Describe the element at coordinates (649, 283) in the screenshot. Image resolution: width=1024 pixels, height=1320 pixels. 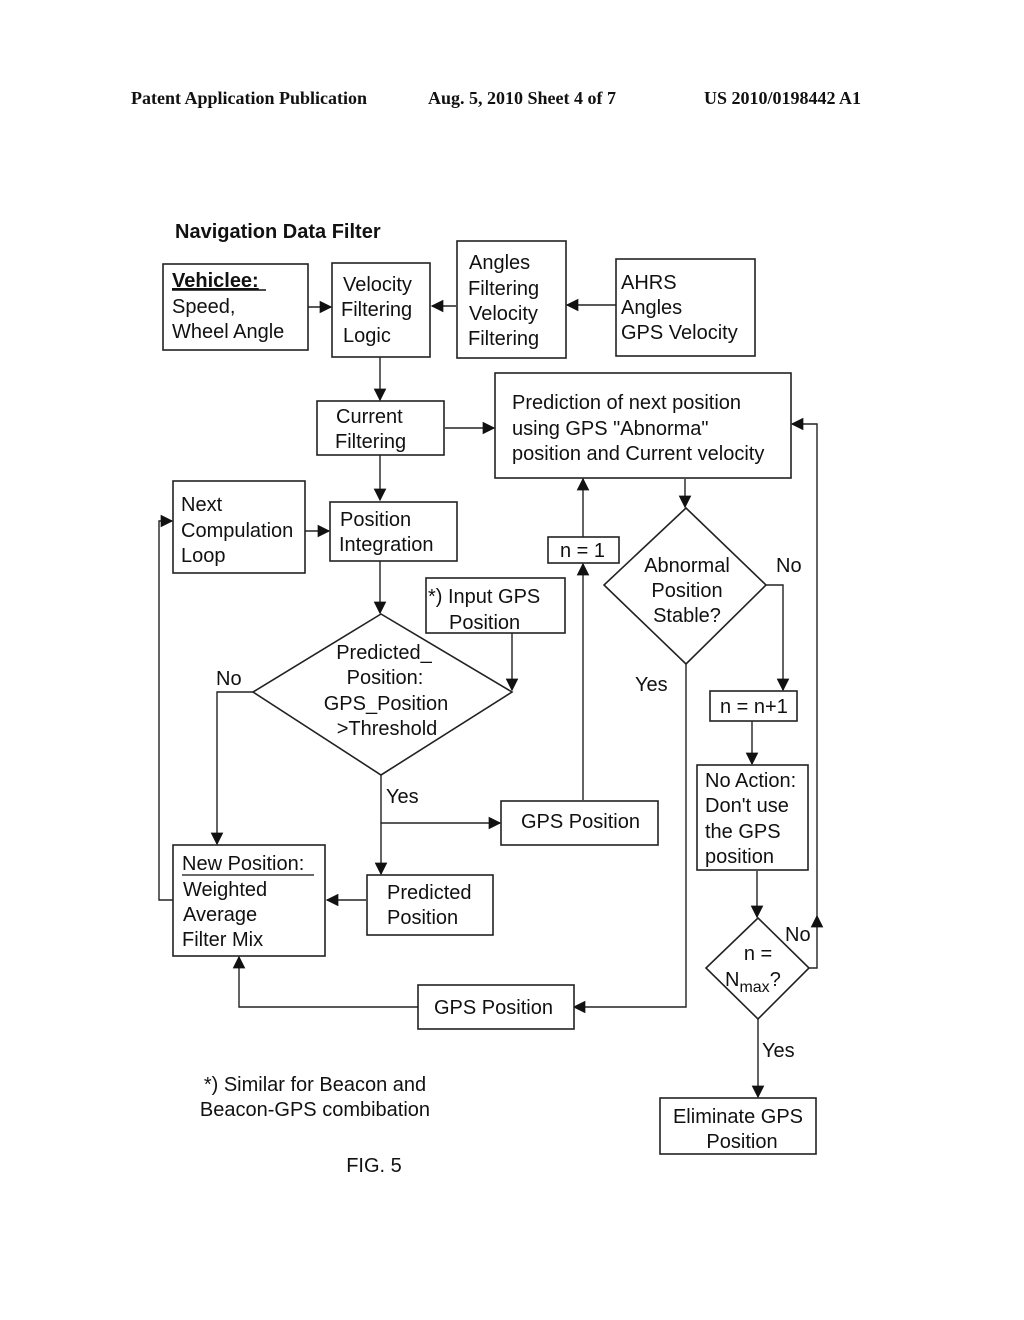
I see `node-text: AHRS` at that location.